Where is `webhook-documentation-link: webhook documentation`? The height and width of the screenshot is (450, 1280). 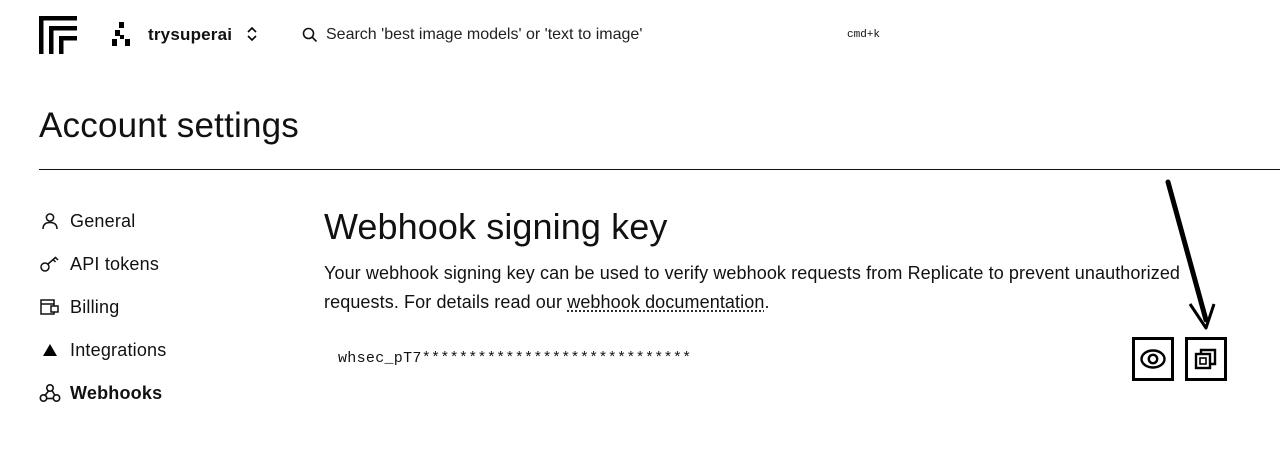
webhook-documentation-link: webhook documentation is located at coordinates (665, 302).